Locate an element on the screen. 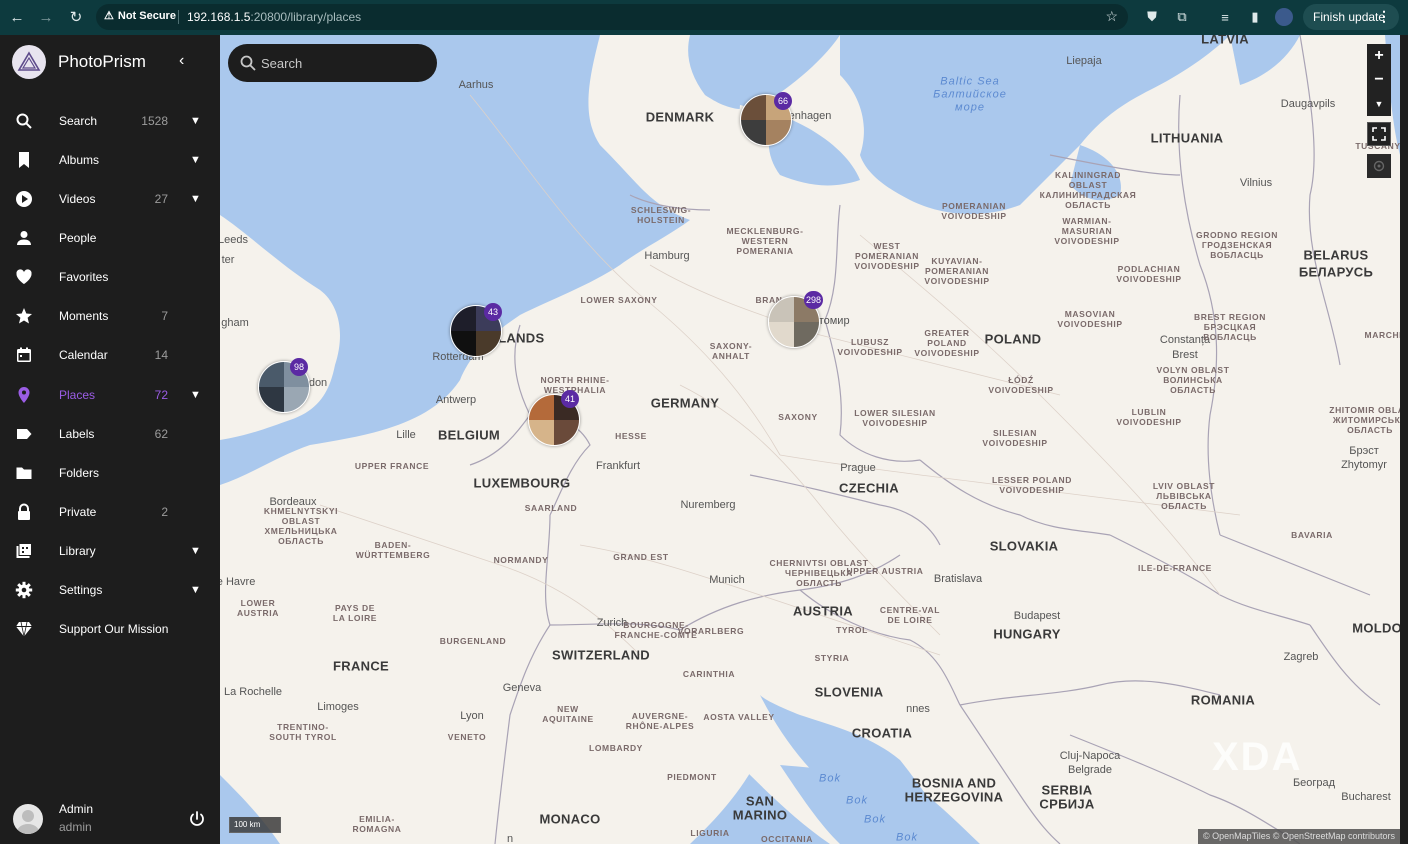 The width and height of the screenshot is (1408, 844). region-label: OCCITANIA is located at coordinates (787, 839).